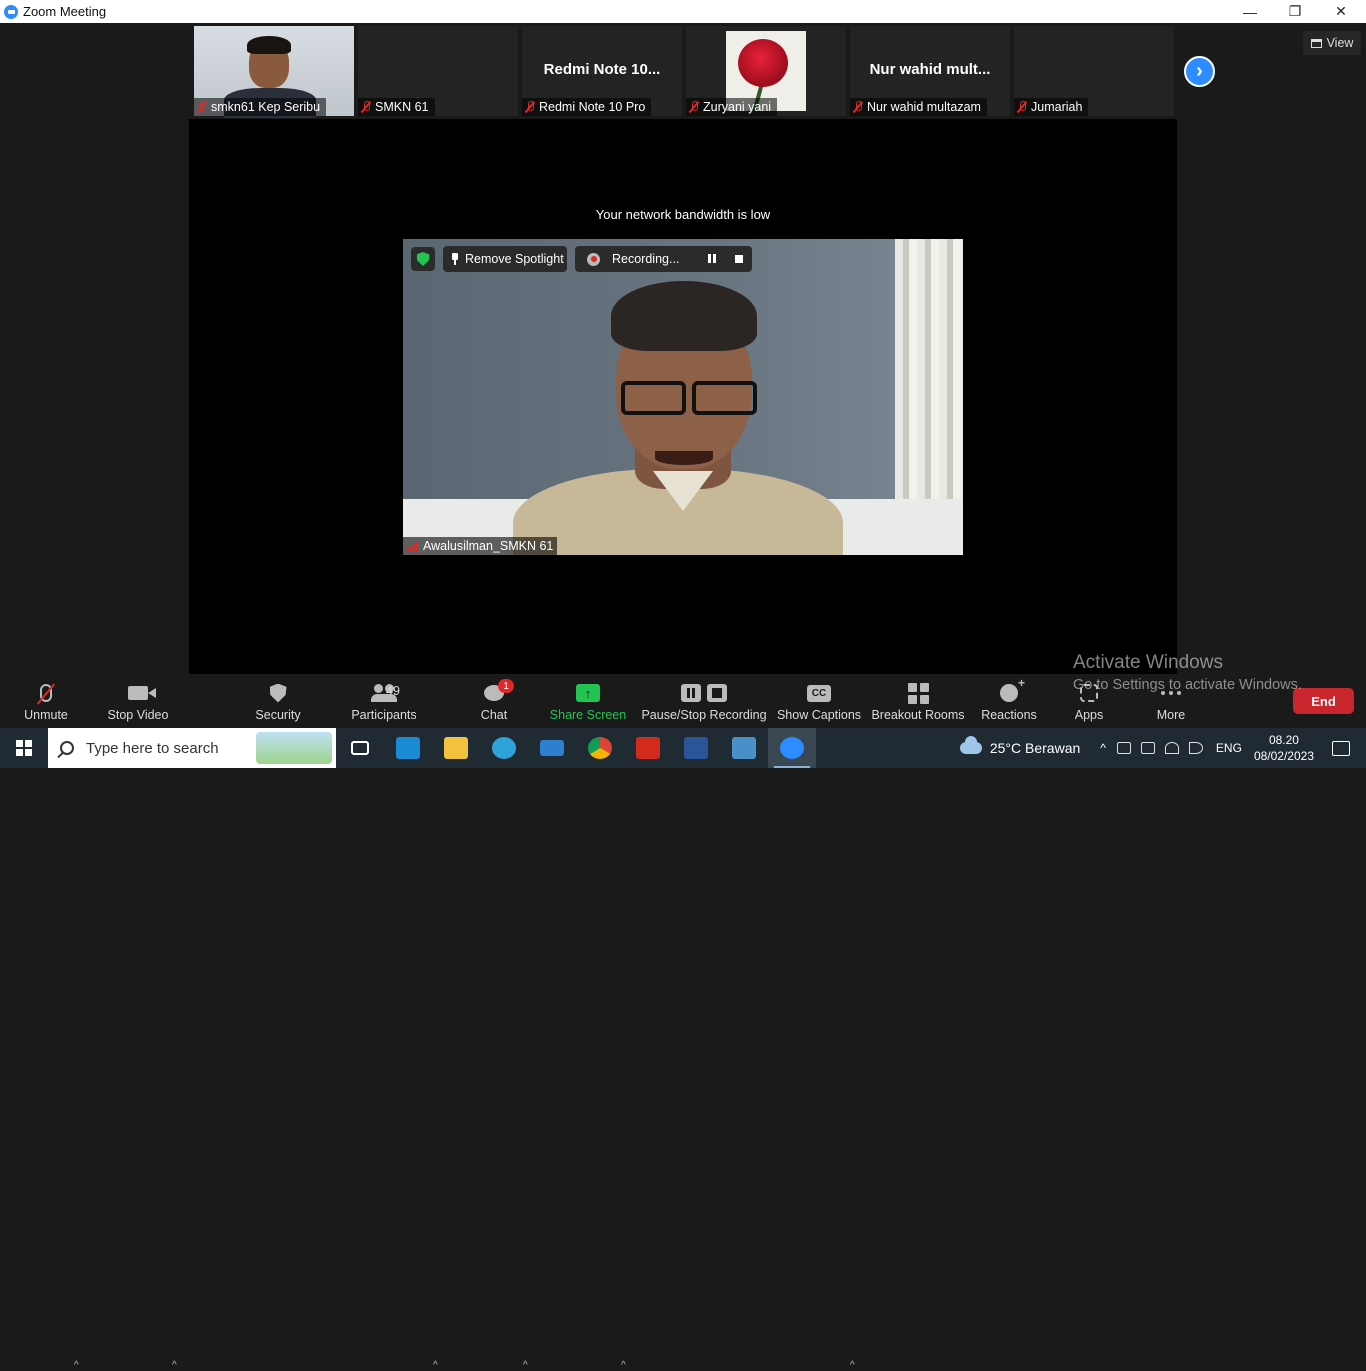 This screenshot has height=1371, width=1366. I want to click on language-indicator: ENG, so click(1229, 748).